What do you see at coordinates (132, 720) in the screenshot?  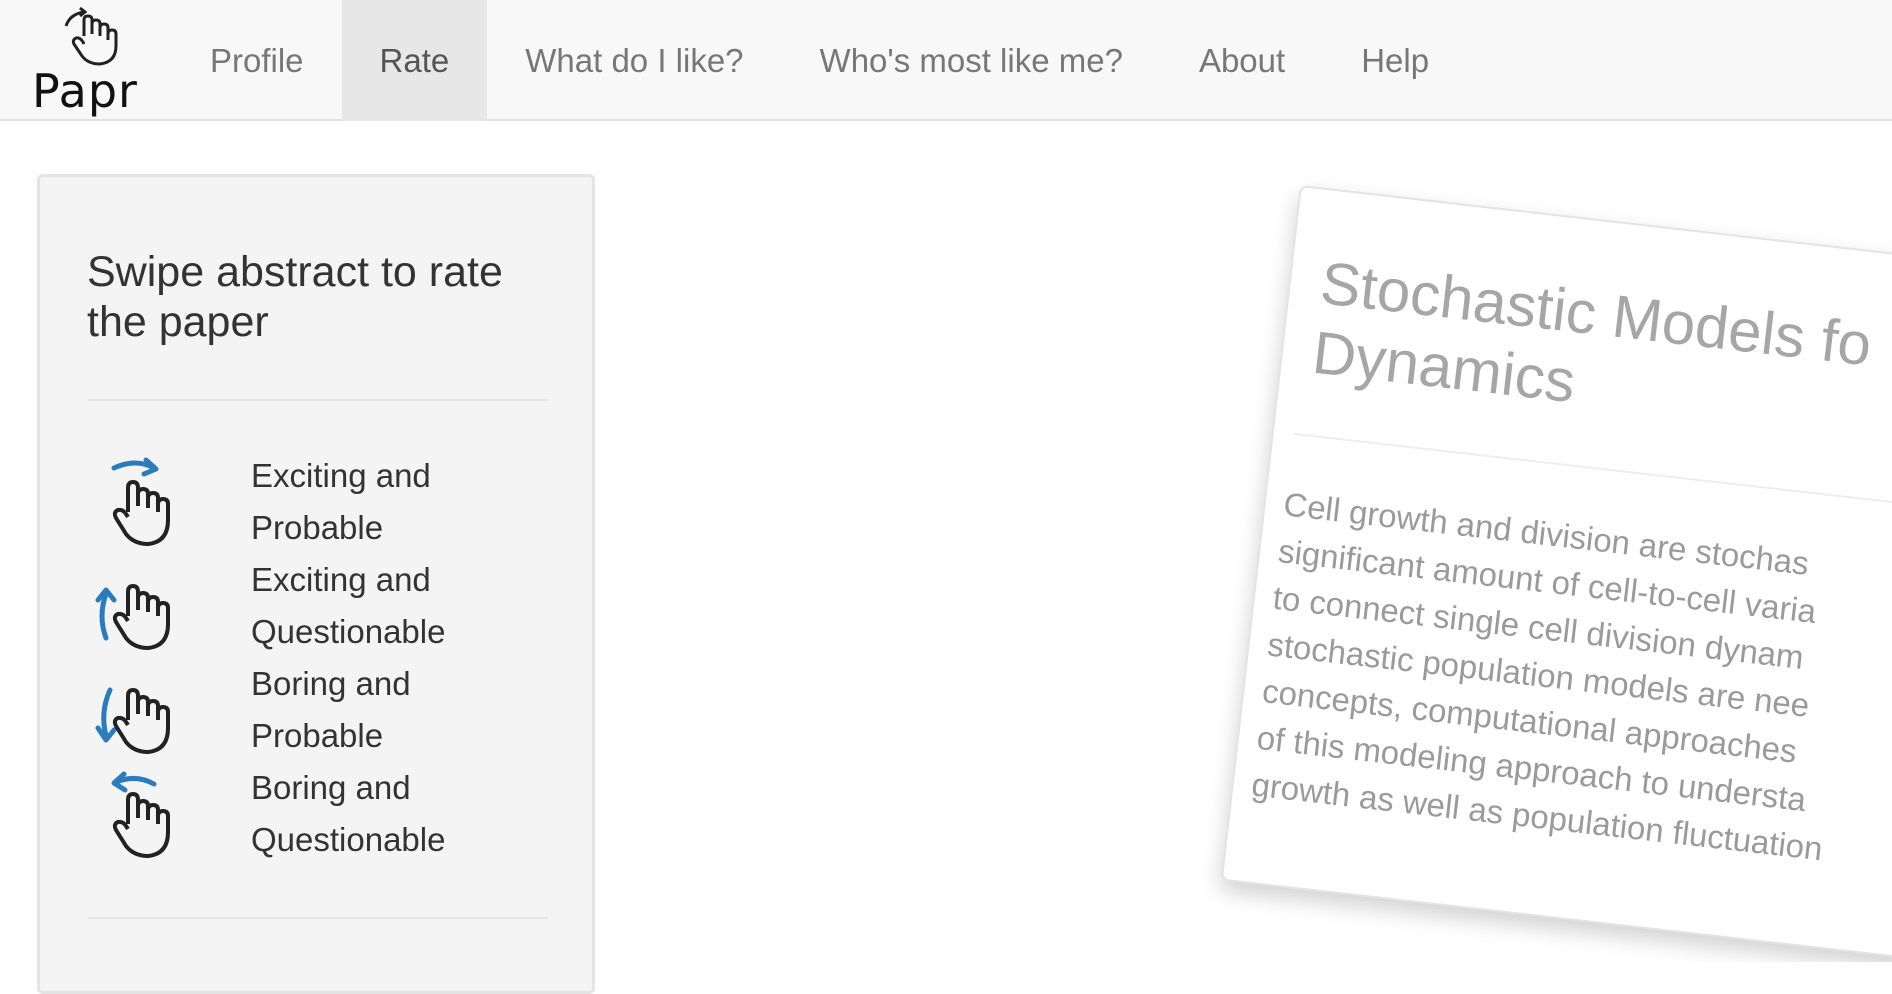 I see `swipe-down-icon` at bounding box center [132, 720].